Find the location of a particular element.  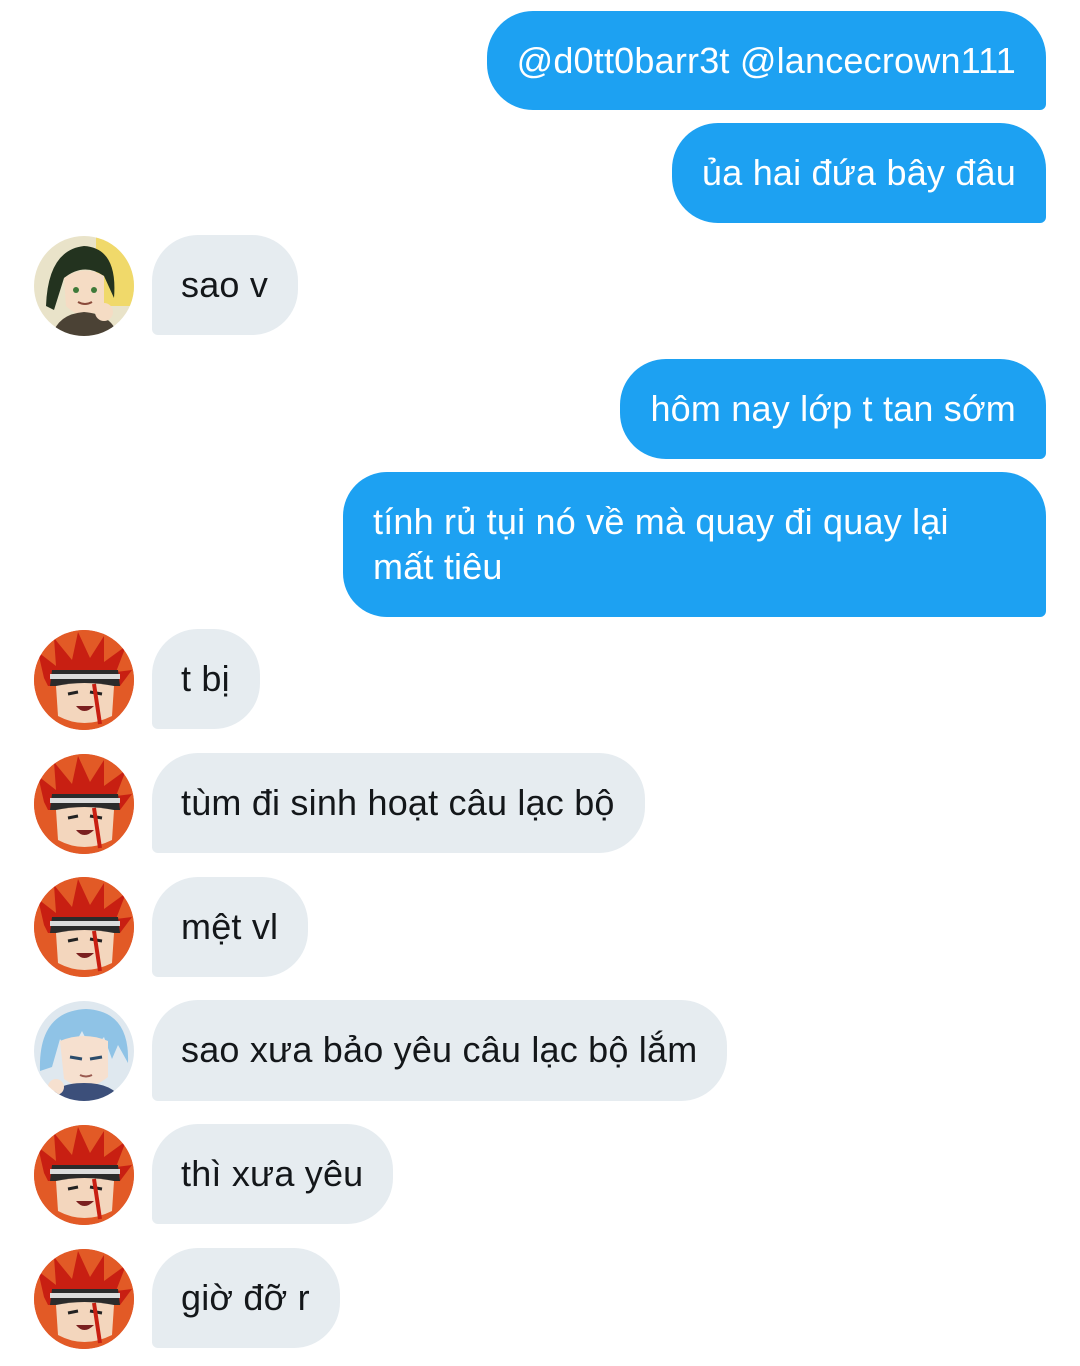

sent-message-bubble: hôm nay lớp t tan sớm is located at coordinates (833, 409).